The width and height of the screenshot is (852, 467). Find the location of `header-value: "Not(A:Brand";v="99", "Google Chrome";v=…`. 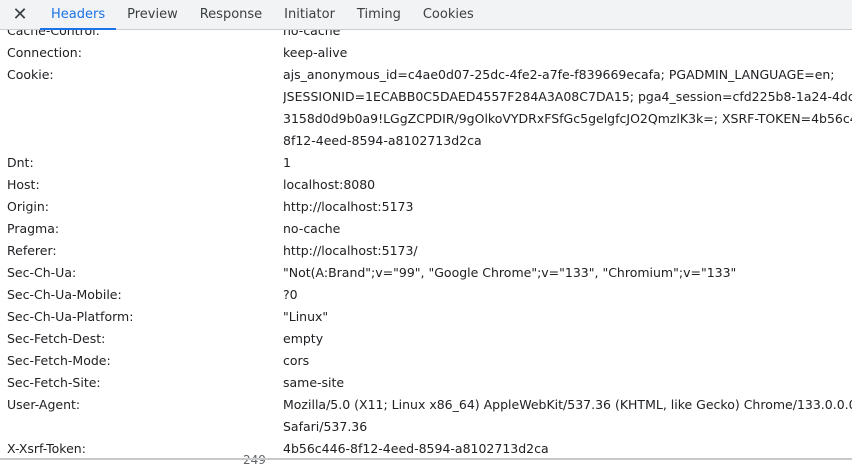

header-value: "Not(A:Brand";v="99", "Google Chrome";v=… is located at coordinates (567, 273).